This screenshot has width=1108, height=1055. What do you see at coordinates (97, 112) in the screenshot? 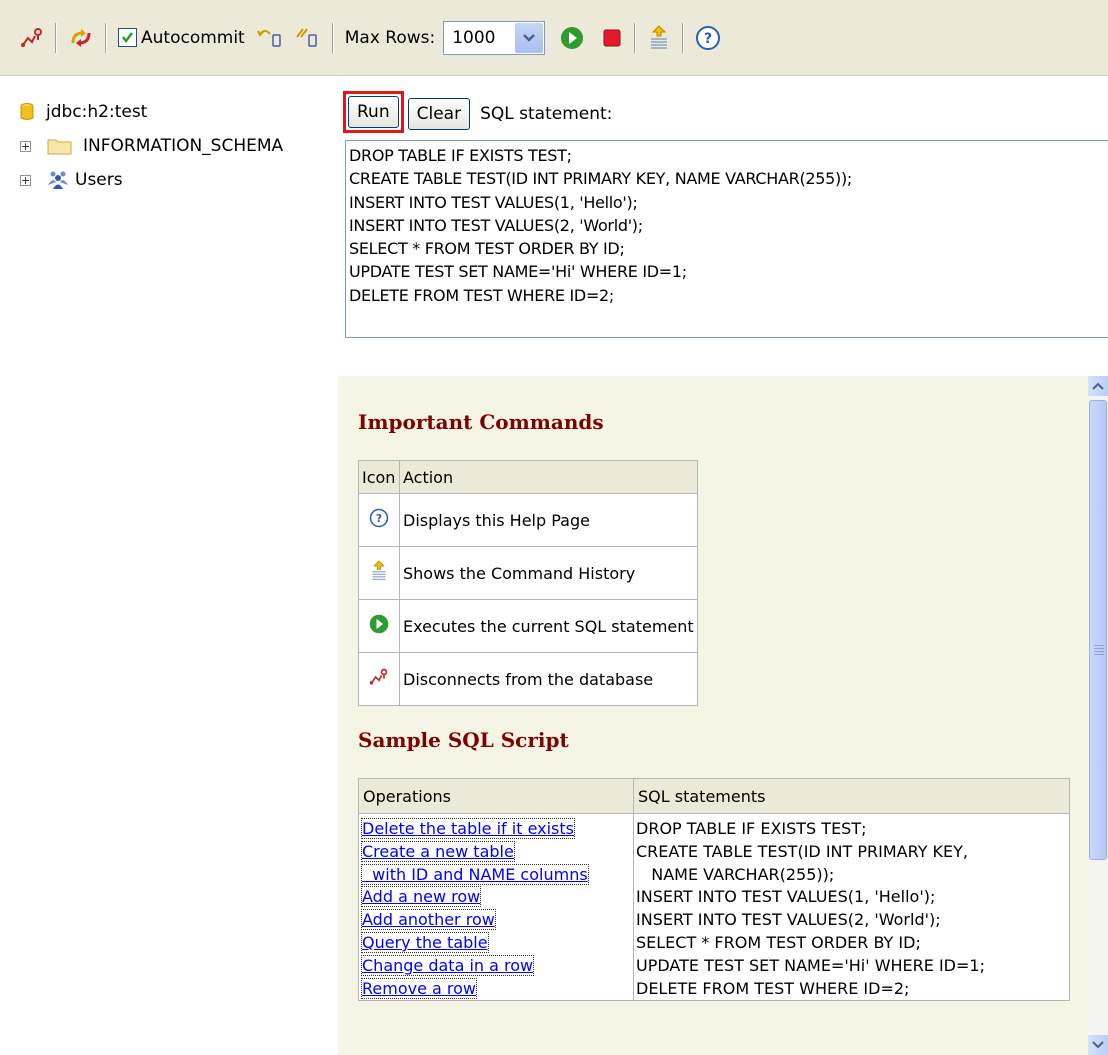
I see `connection-label: jdbc:h2:test` at bounding box center [97, 112].